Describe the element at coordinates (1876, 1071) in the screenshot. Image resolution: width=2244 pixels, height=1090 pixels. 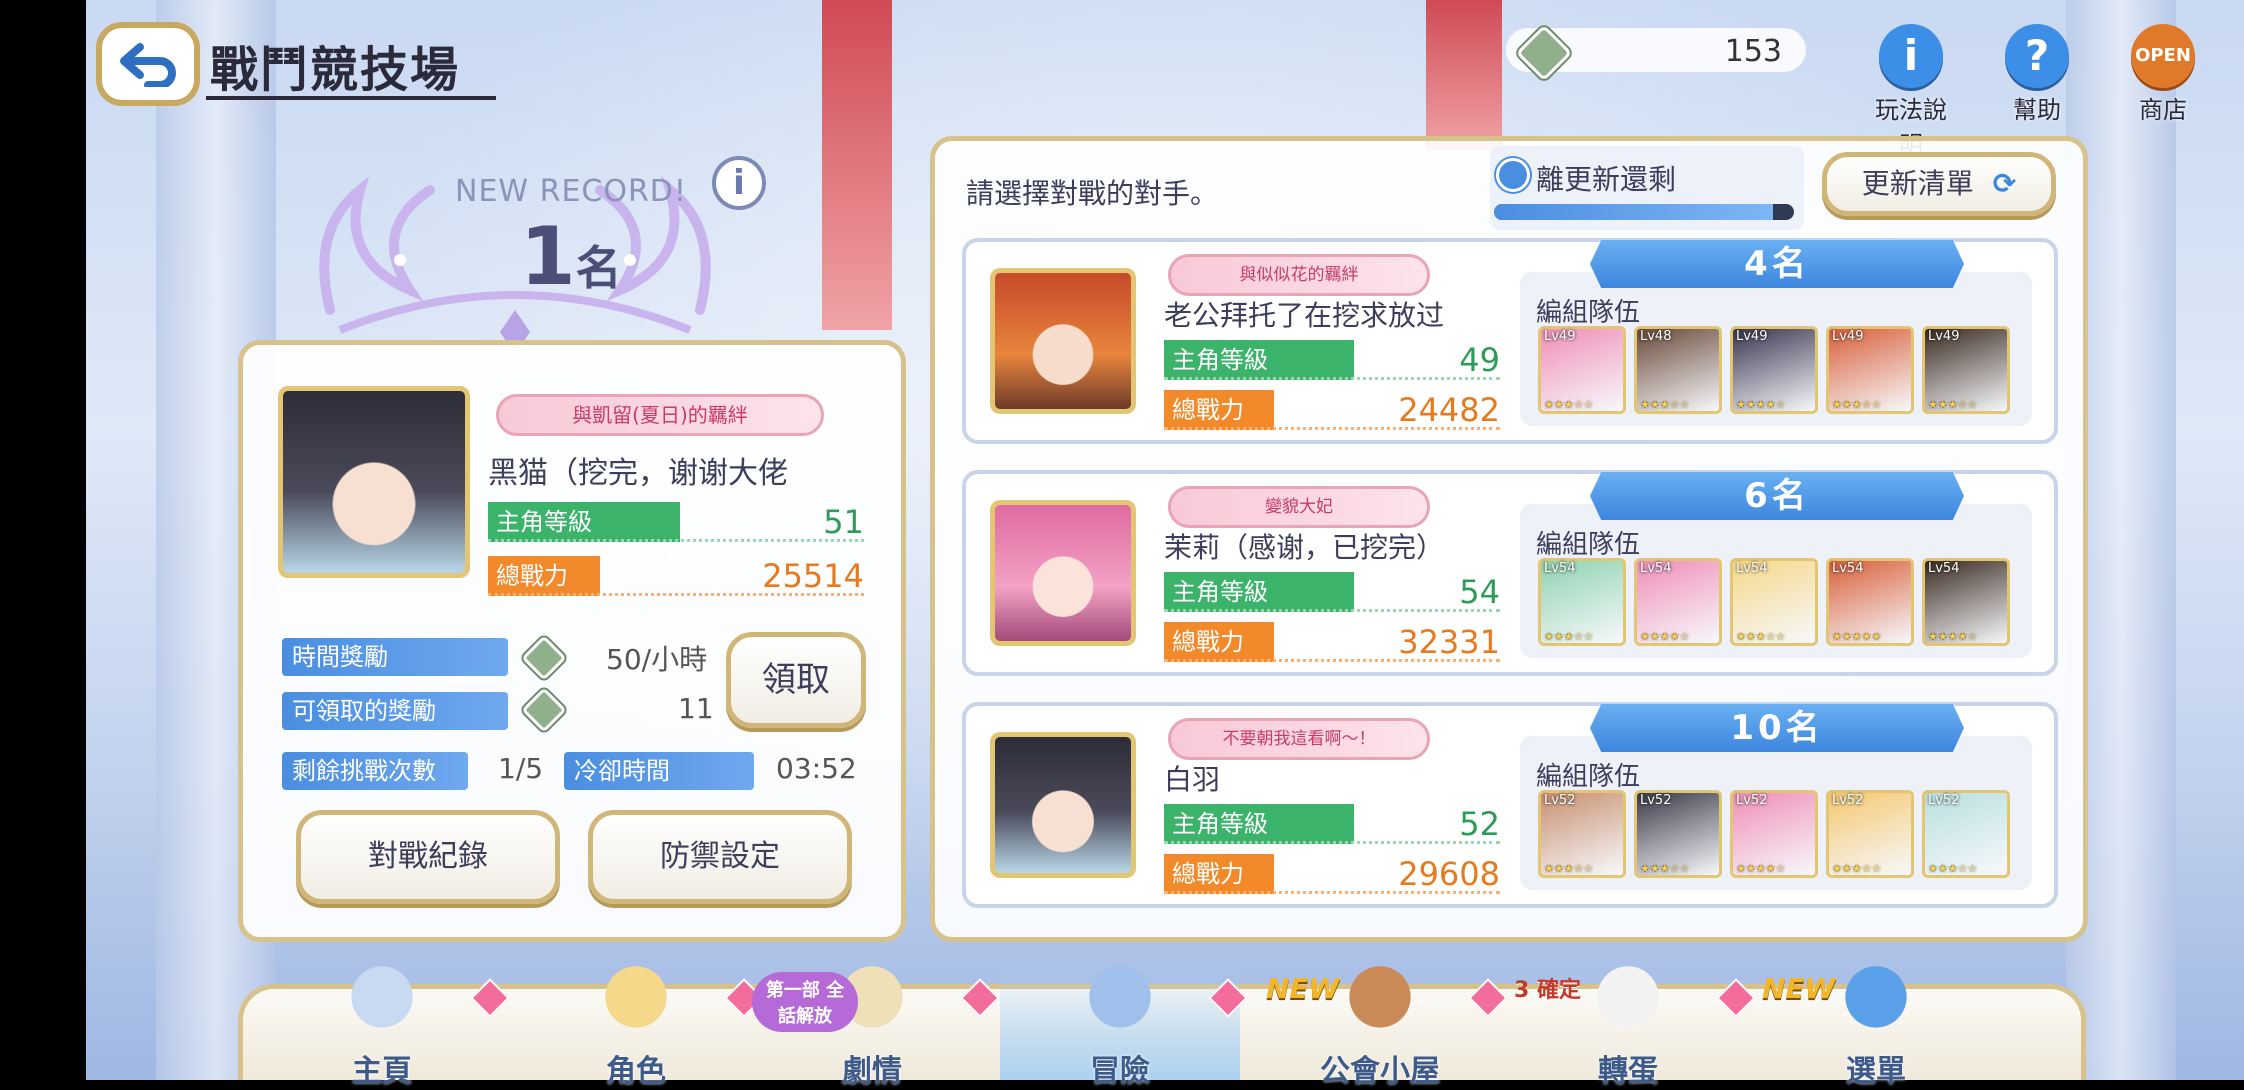
I see `nav-item-label: 選單` at that location.